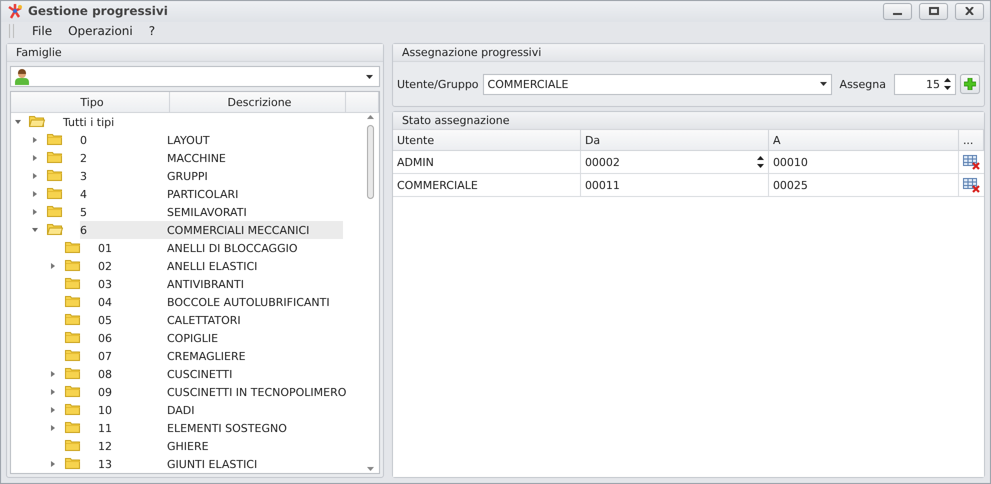 The height and width of the screenshot is (484, 991). I want to click on add-button, so click(970, 84).